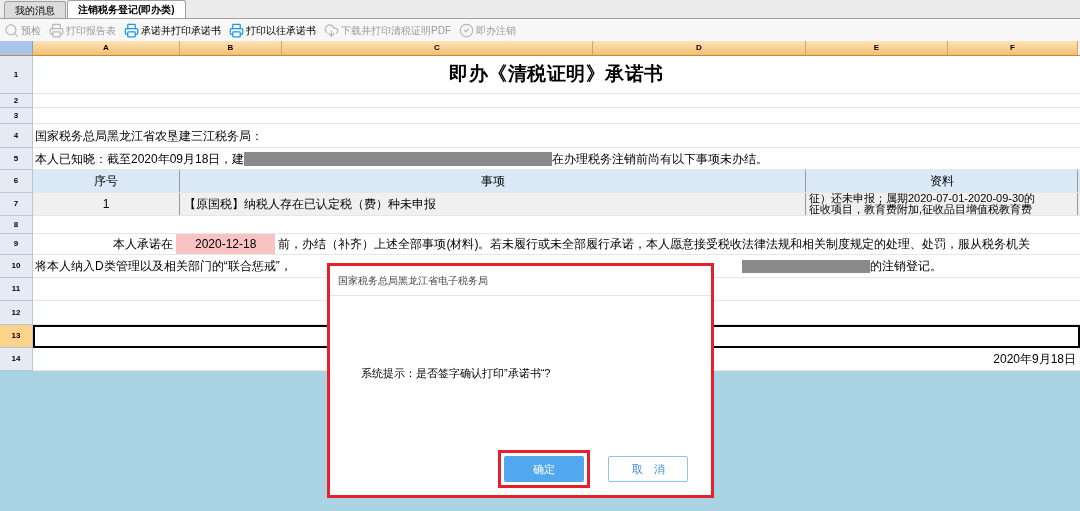 Image resolution: width=1080 pixels, height=511 pixels. I want to click on promise-text: 本人承诺在, so click(143, 244).